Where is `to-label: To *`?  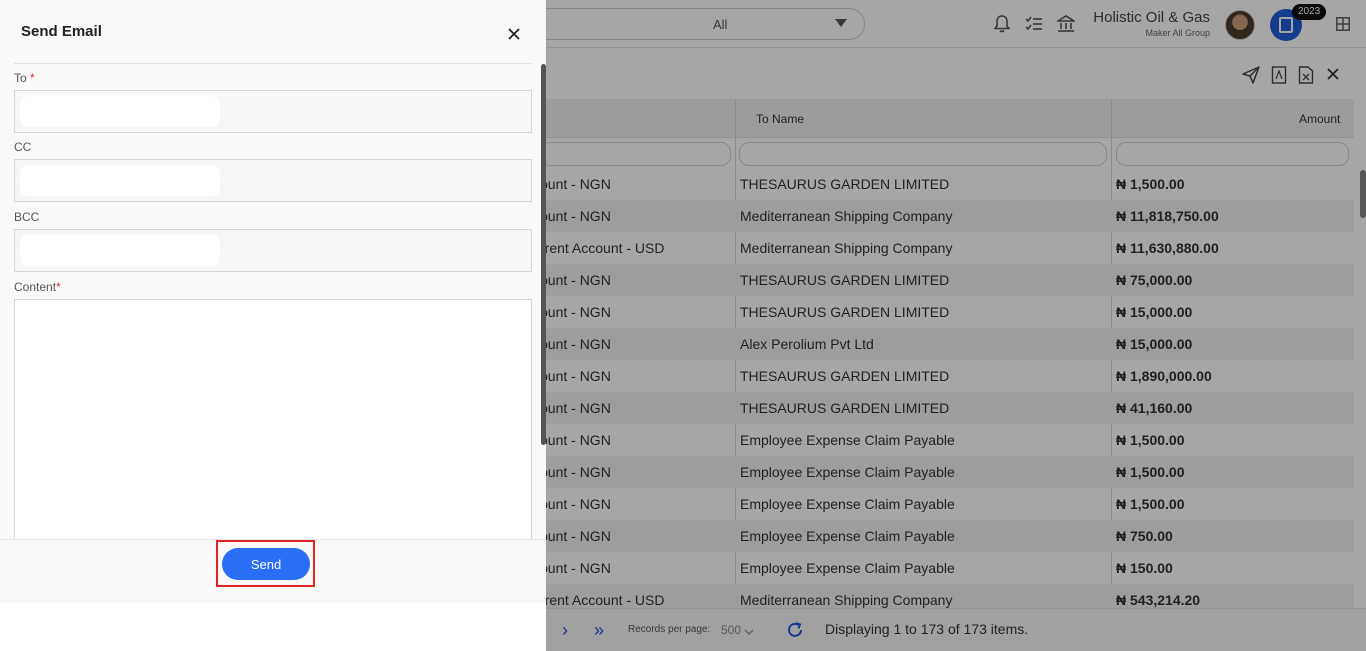
to-label: To * is located at coordinates (24, 78).